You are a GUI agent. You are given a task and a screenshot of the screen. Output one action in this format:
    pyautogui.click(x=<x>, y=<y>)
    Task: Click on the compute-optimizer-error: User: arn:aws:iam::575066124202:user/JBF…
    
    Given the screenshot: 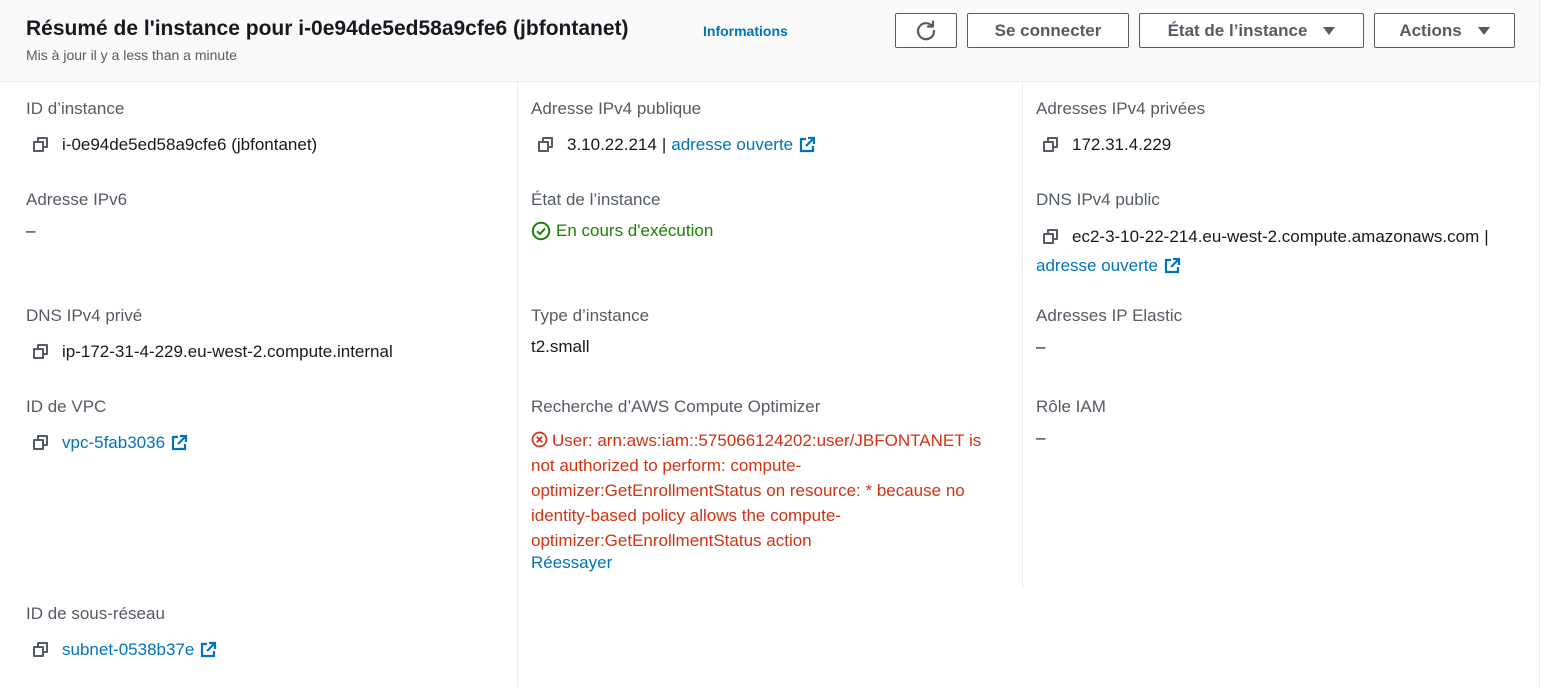 What is the action you would take?
    pyautogui.click(x=766, y=490)
    